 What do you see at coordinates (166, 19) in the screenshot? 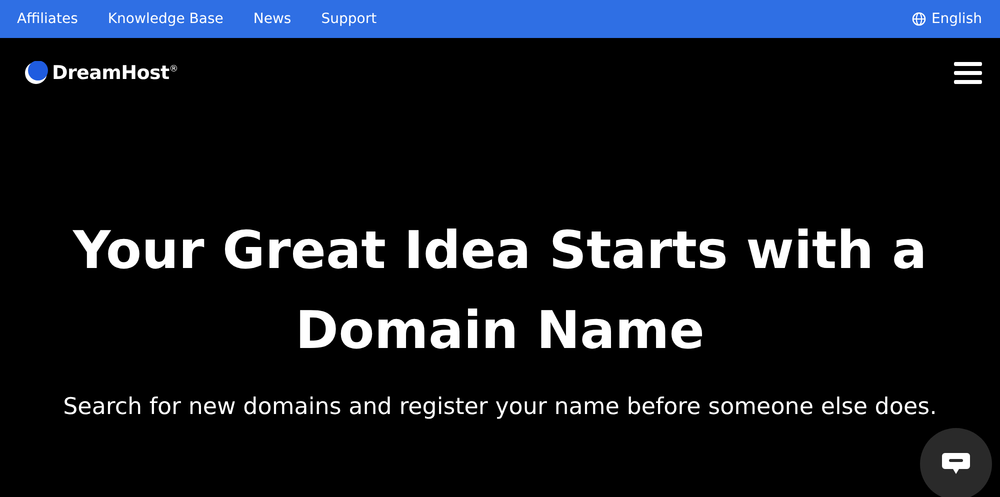
I see `nav-link: Knowledge Base` at bounding box center [166, 19].